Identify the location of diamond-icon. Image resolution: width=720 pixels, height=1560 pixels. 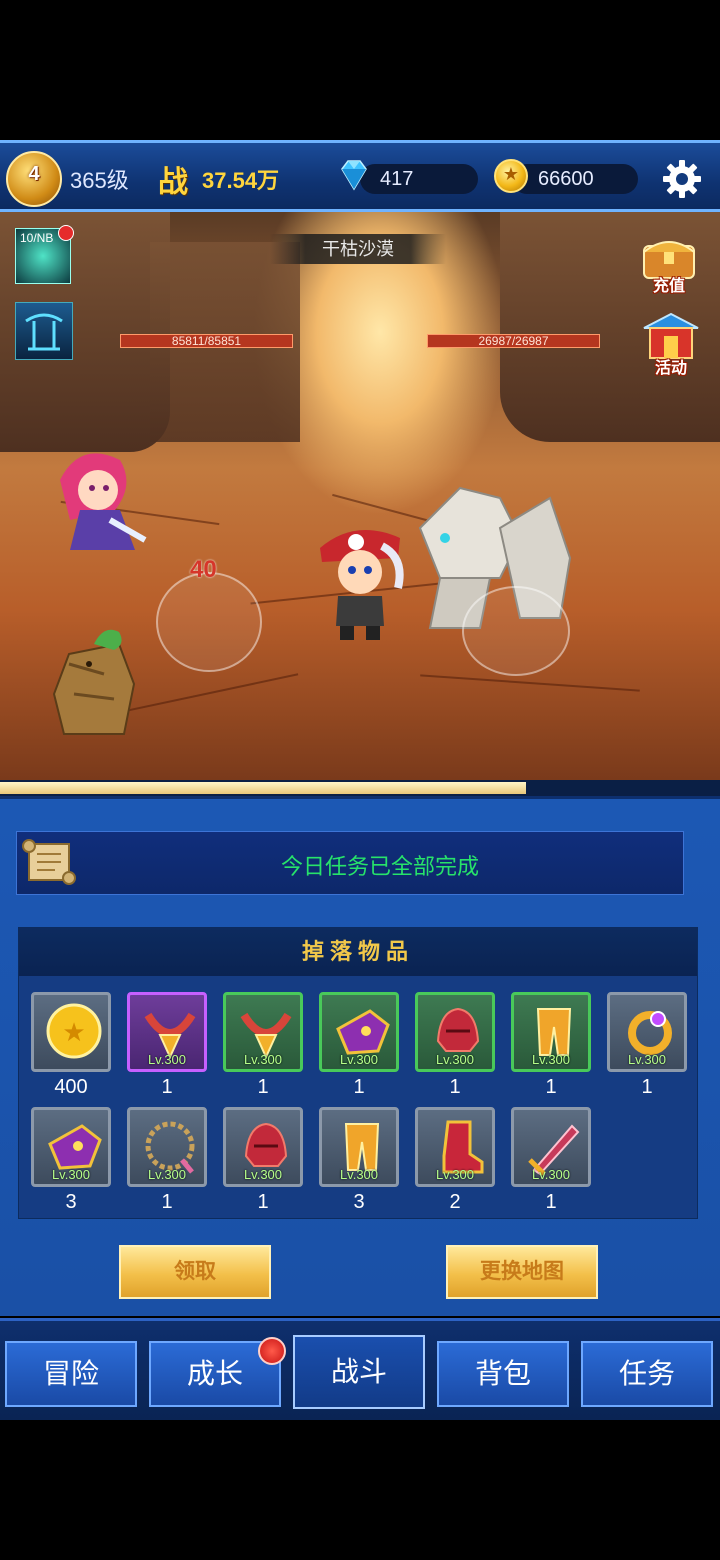
(354, 175).